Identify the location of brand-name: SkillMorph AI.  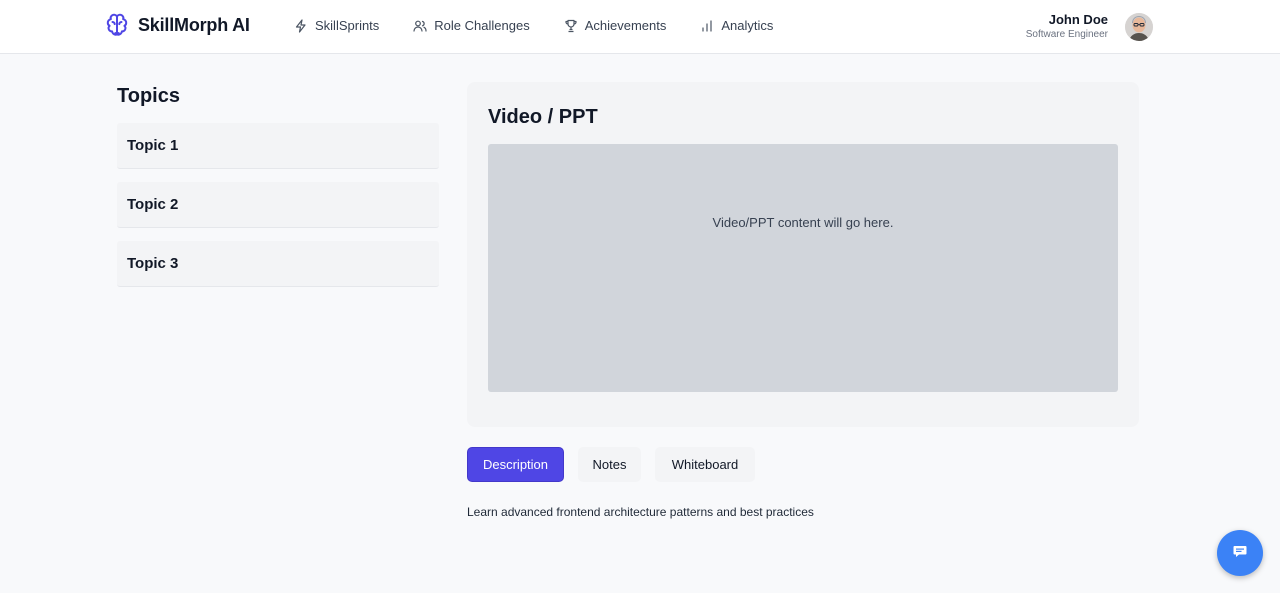
(194, 24).